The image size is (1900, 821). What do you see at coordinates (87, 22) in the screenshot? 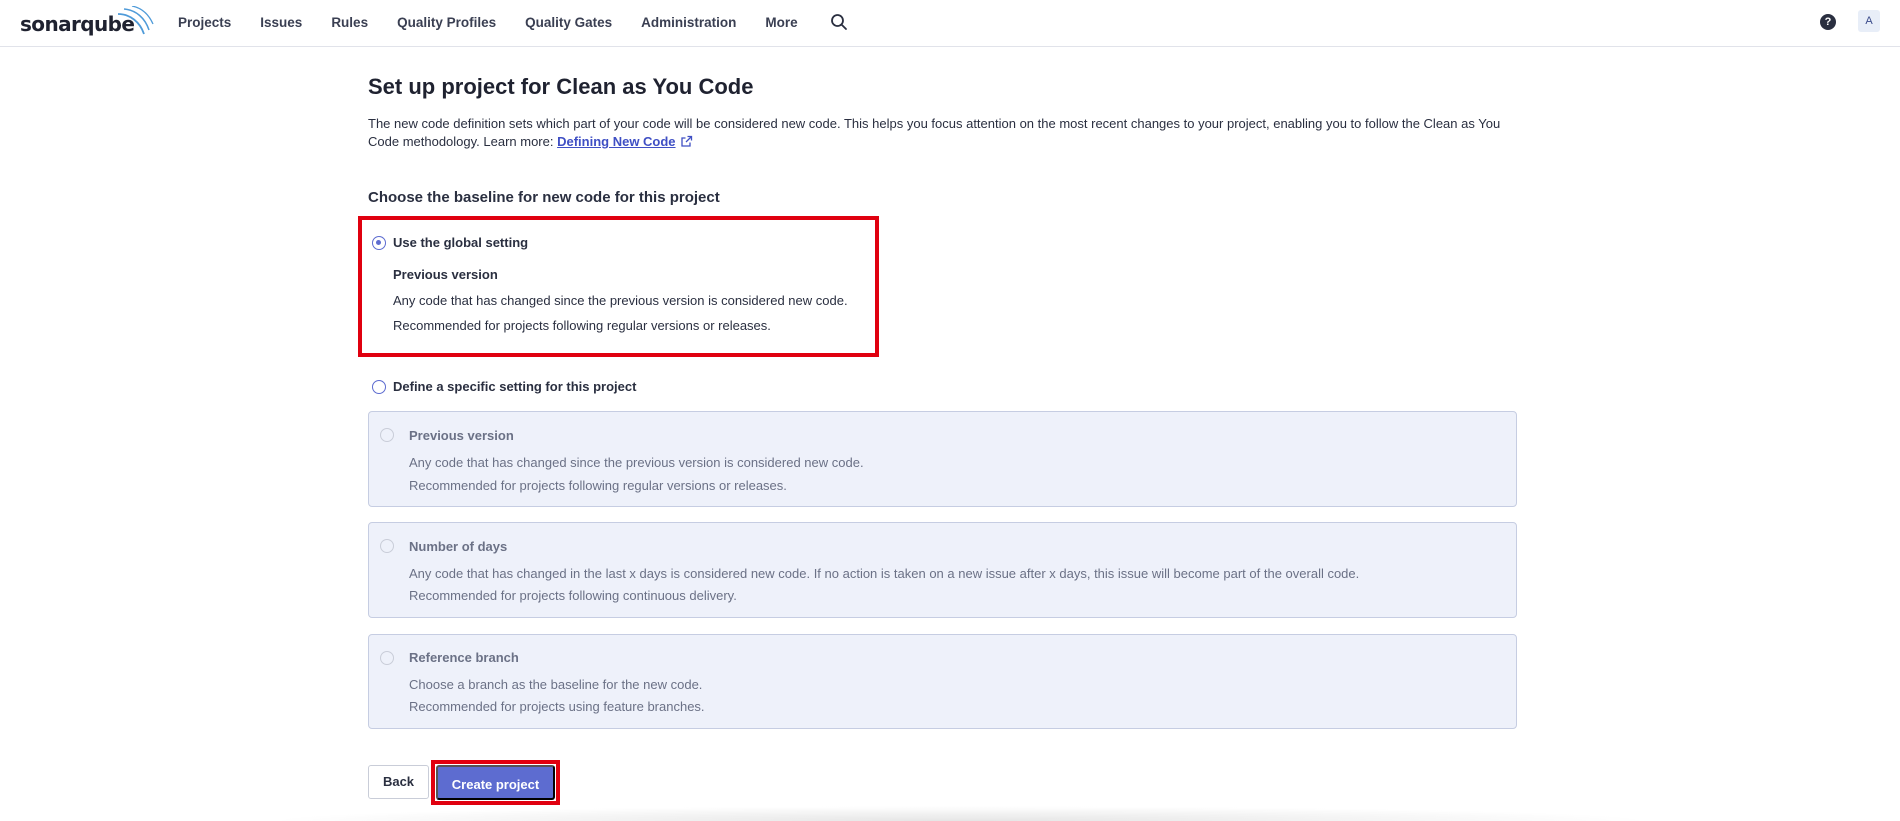
I see `sonarqube-logo: sonarqube` at bounding box center [87, 22].